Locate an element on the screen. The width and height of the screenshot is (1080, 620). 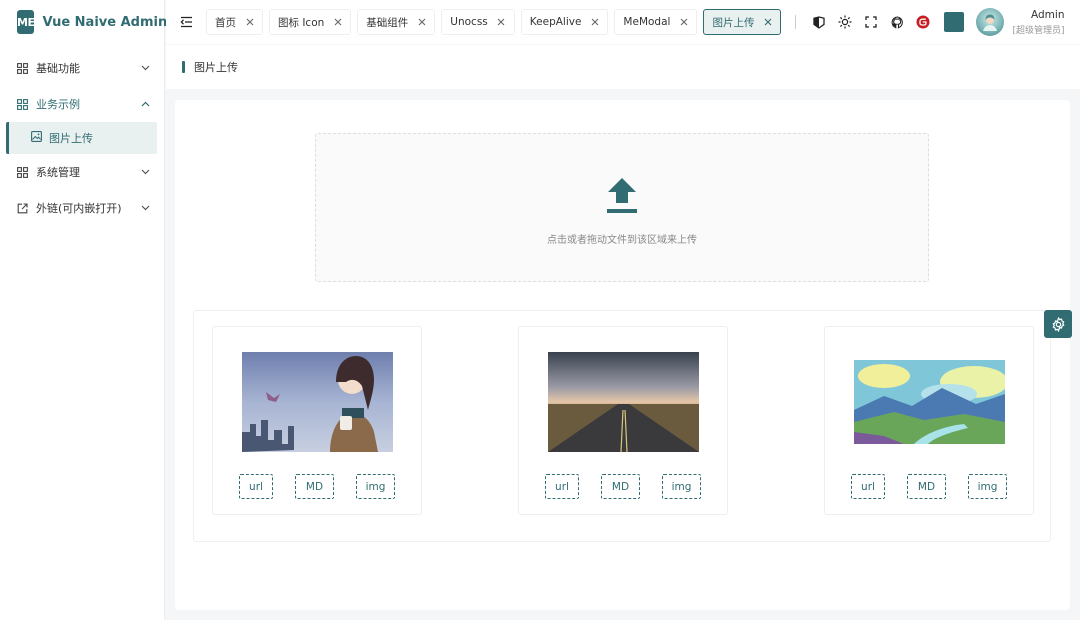
tab-base-components: 基础组件 is located at coordinates (396, 22).